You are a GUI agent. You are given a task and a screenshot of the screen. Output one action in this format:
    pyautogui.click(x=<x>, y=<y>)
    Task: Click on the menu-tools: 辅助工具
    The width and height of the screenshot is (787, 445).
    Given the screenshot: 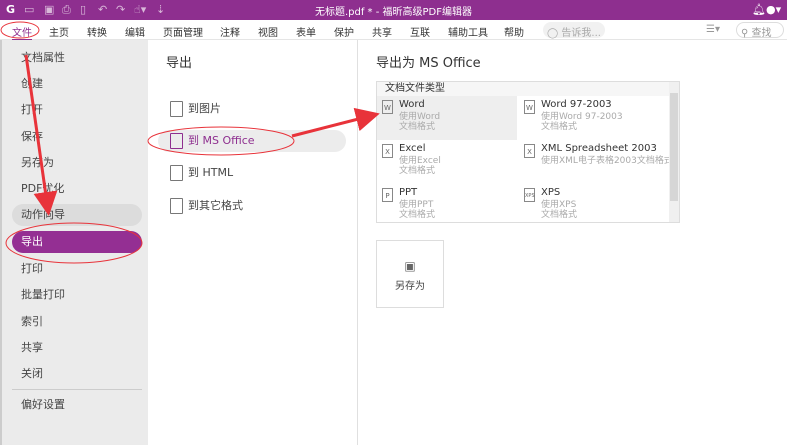 What is the action you would take?
    pyautogui.click(x=468, y=31)
    